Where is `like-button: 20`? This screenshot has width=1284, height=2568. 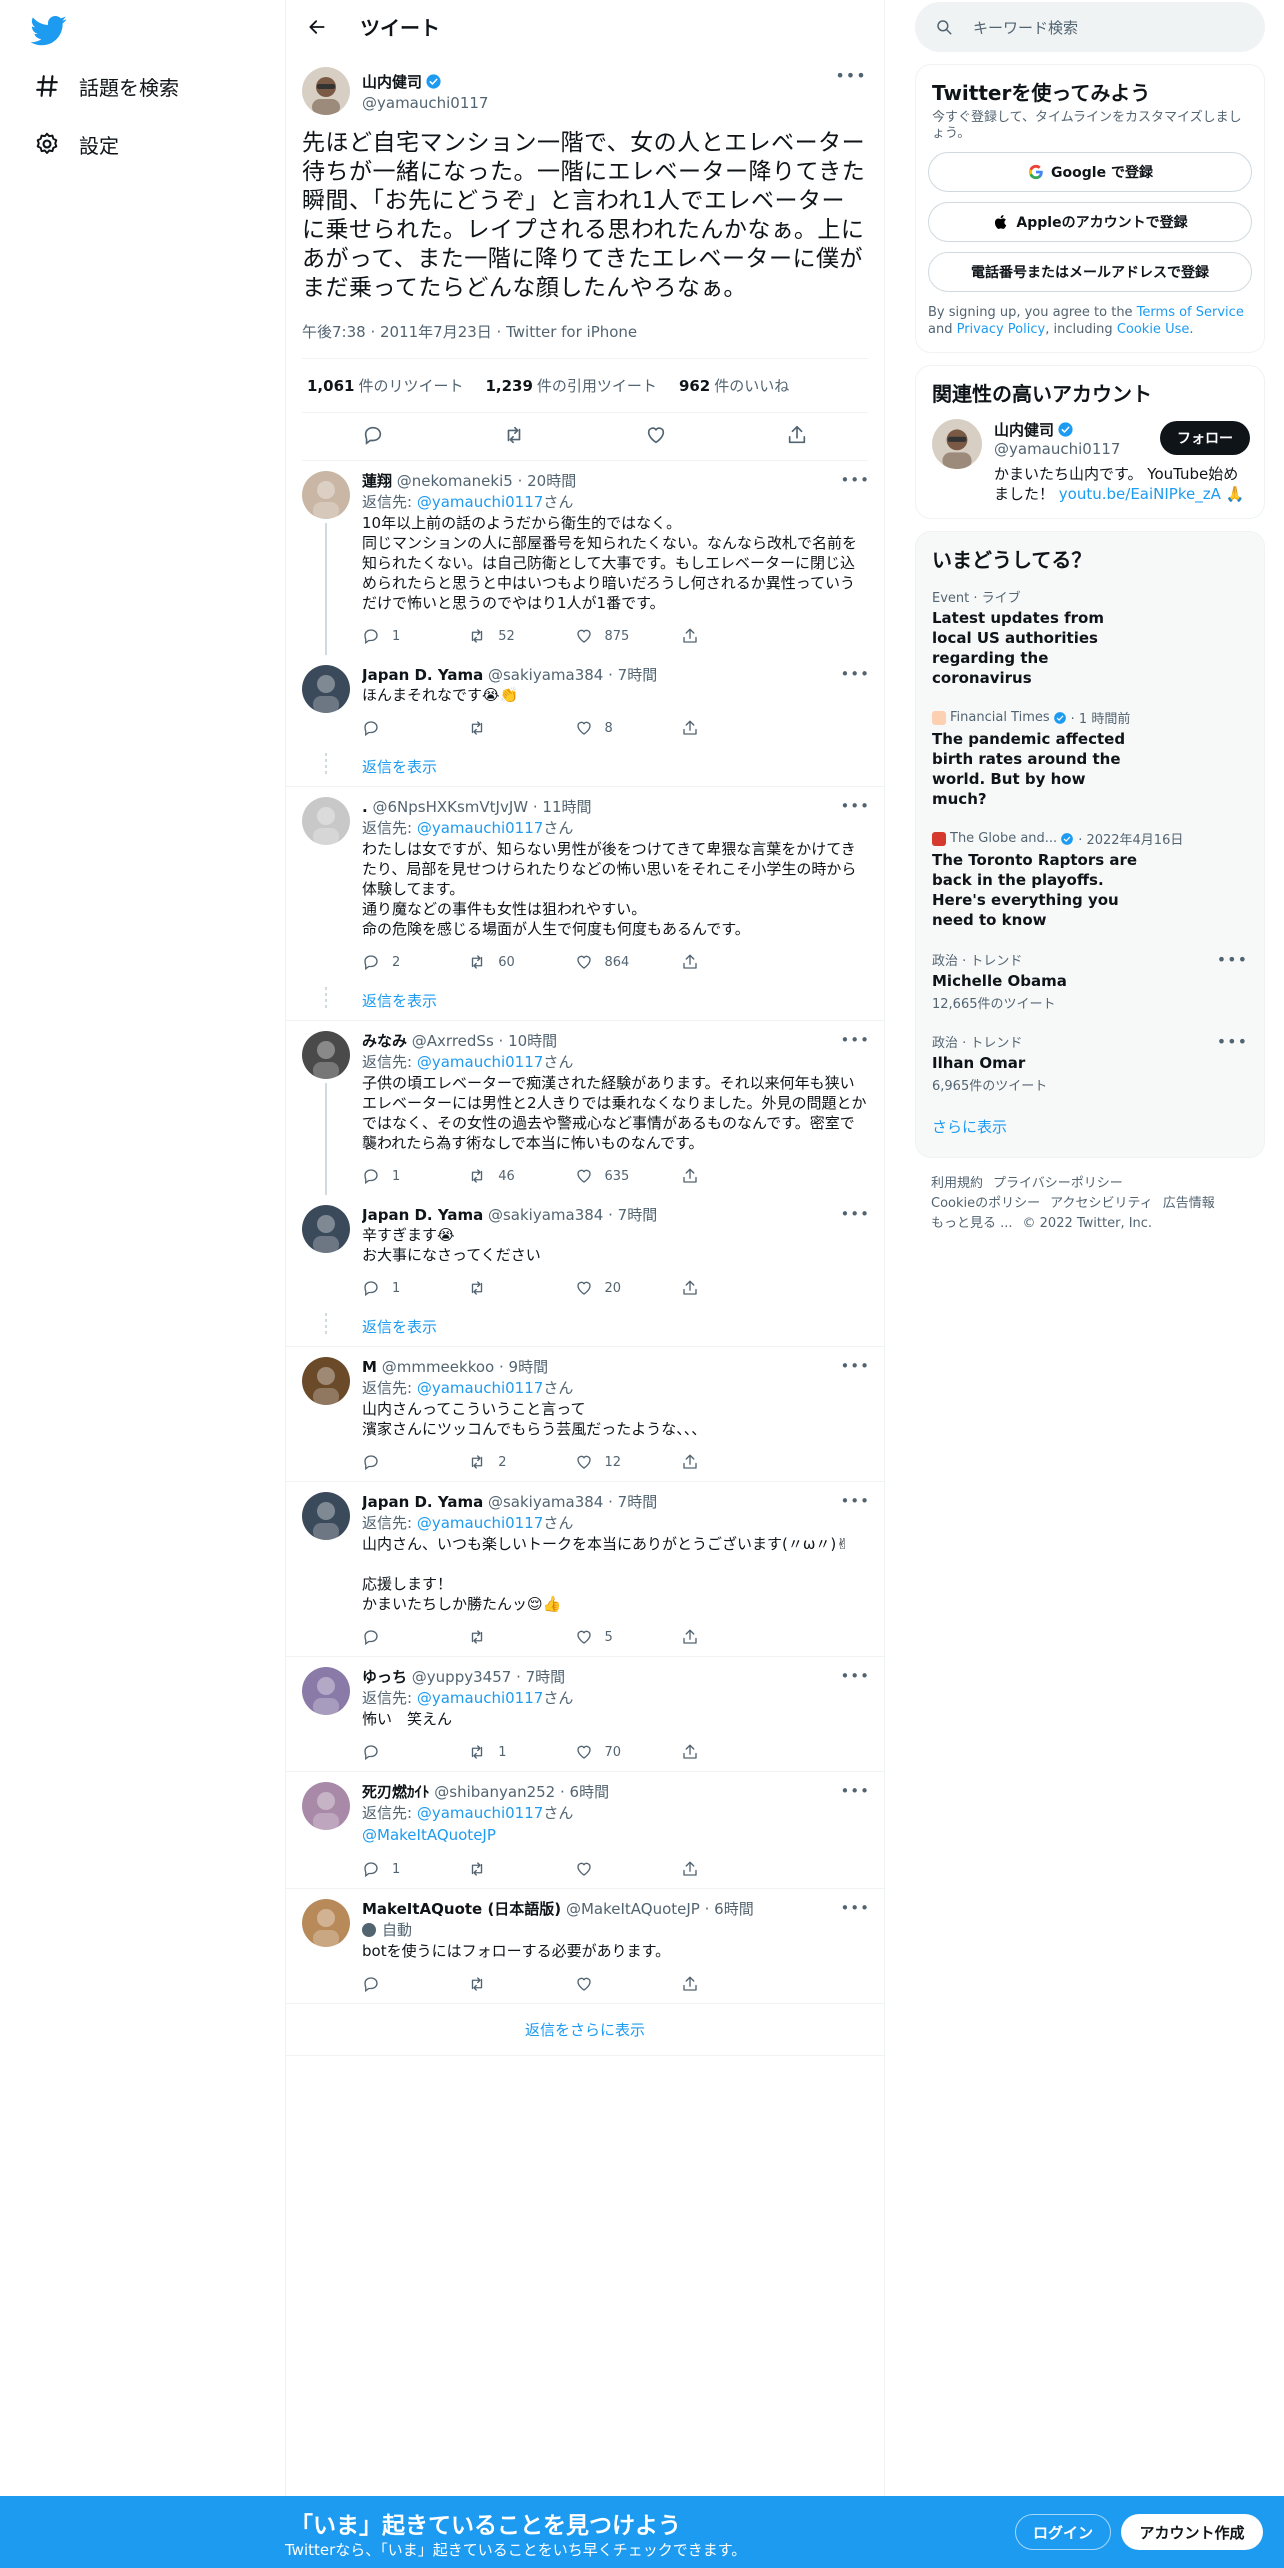
like-button: 20 is located at coordinates (628, 1288).